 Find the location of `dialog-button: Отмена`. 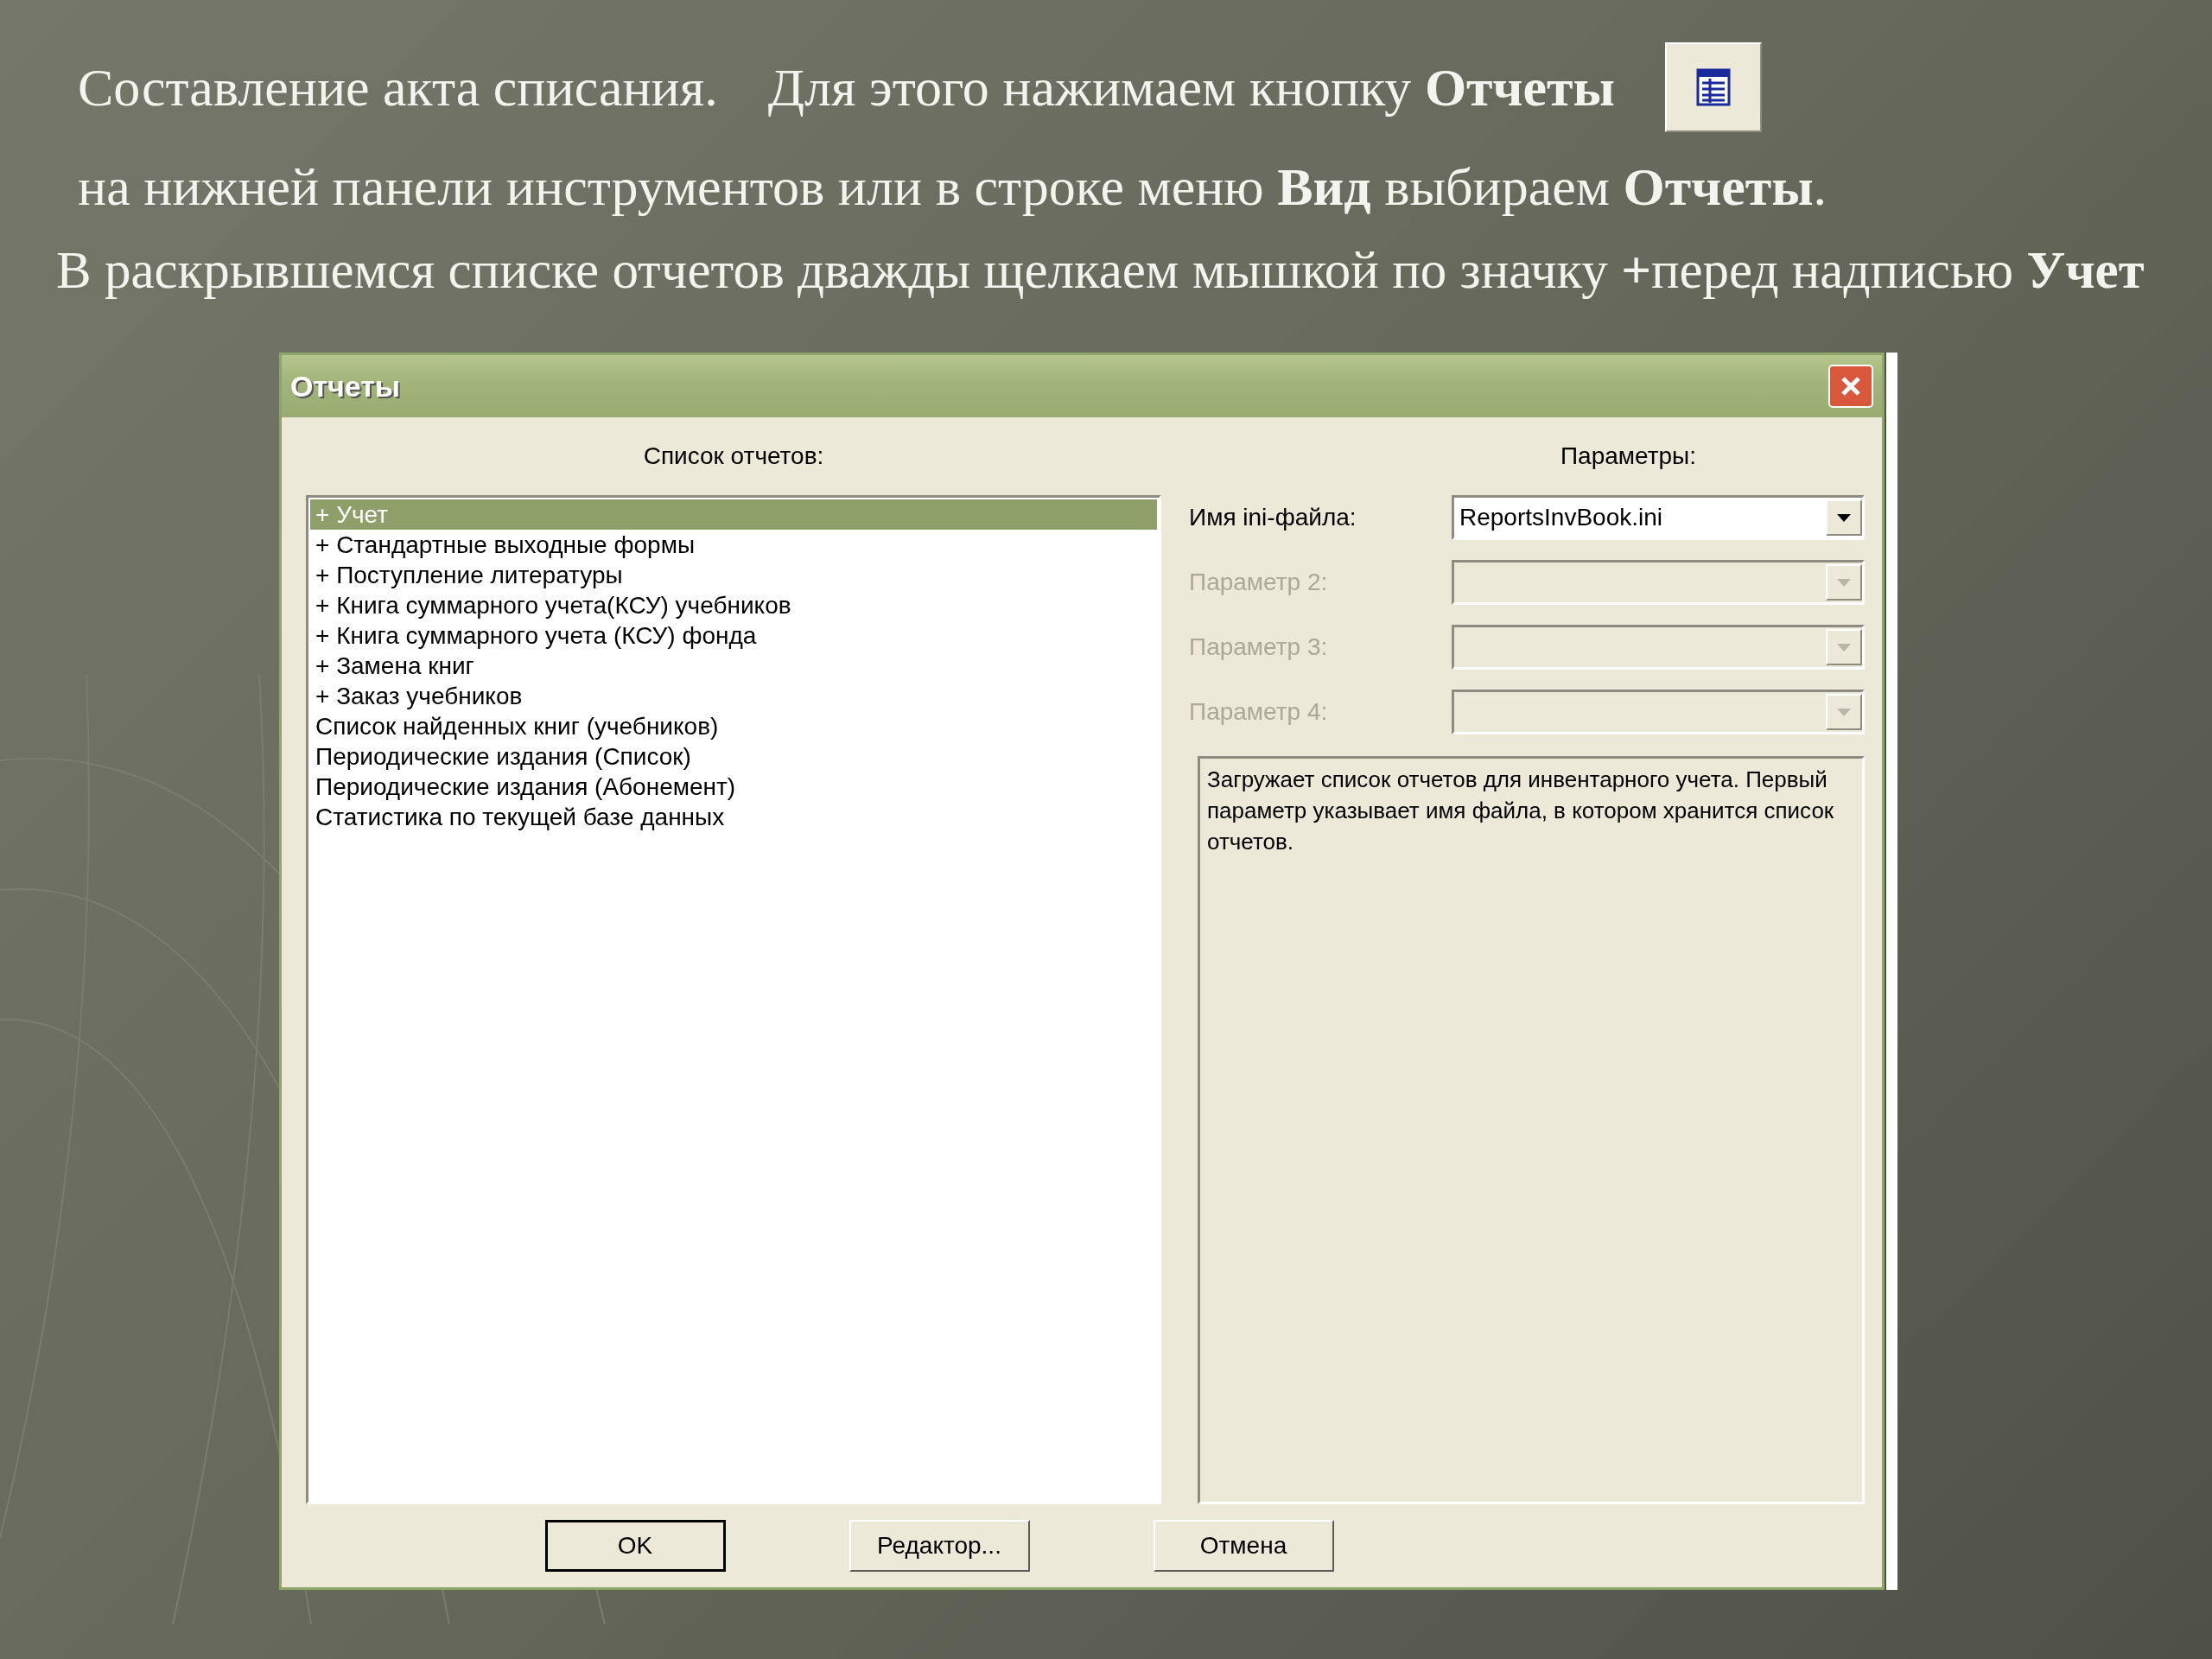

dialog-button: Отмена is located at coordinates (1243, 1546).